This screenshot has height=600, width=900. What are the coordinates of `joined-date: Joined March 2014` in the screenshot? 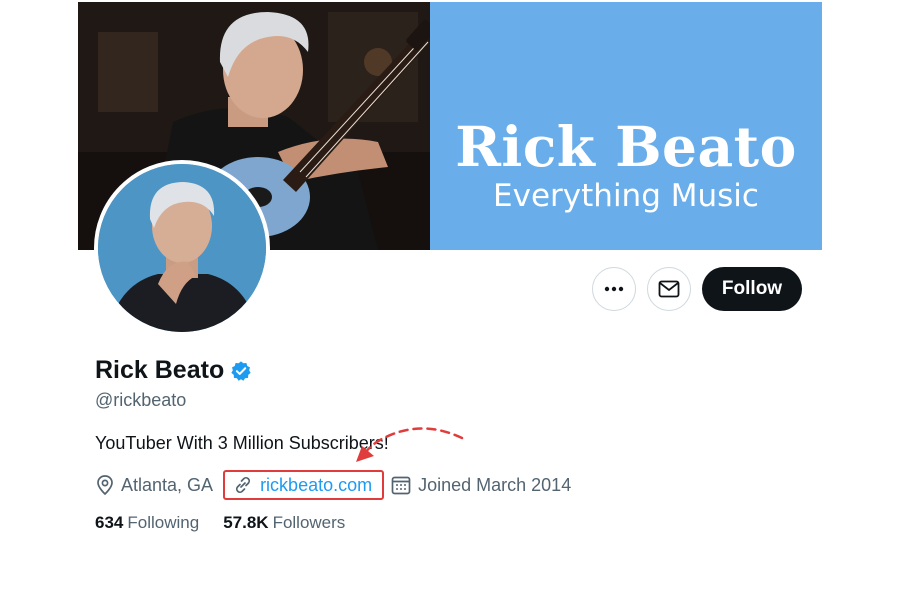 It's located at (480, 485).